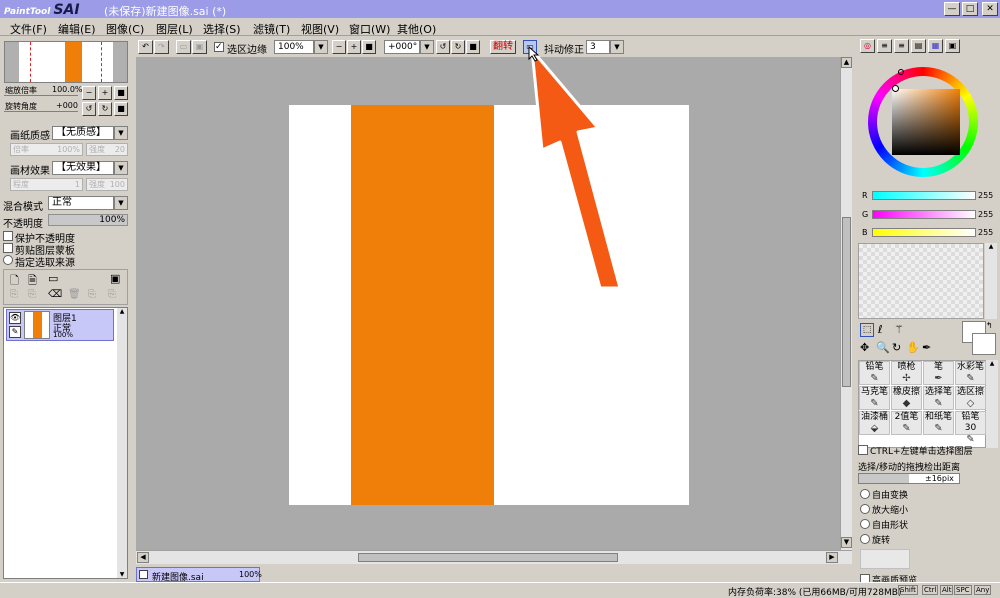 The image size is (1000, 598). Describe the element at coordinates (473, 47) in the screenshot. I see `rotate-reset-button: ■` at that location.